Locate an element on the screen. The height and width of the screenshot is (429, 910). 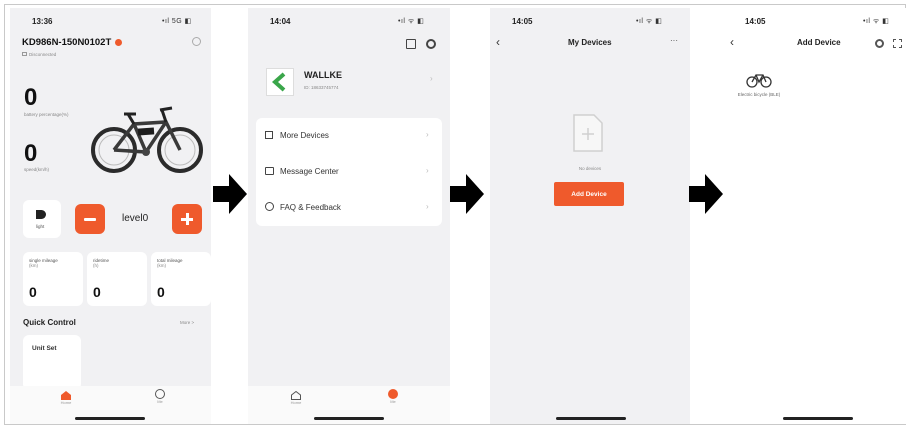
battery-value: 0 is located at coordinates (31, 97).